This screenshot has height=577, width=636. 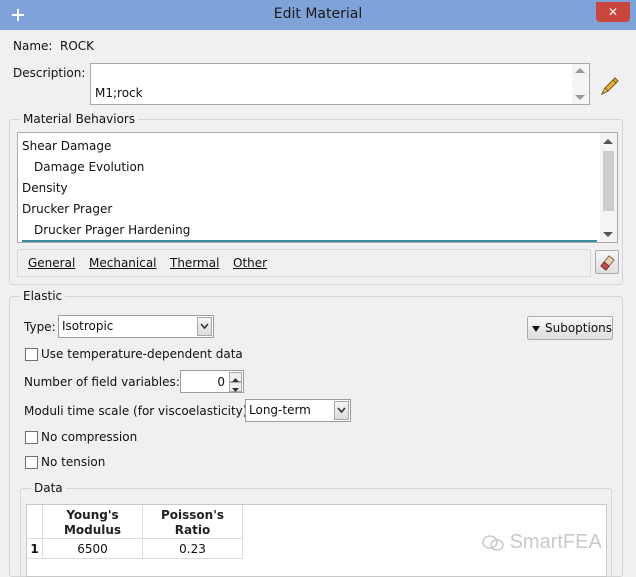 What do you see at coordinates (608, 181) in the screenshot?
I see `scroll-thumb` at bounding box center [608, 181].